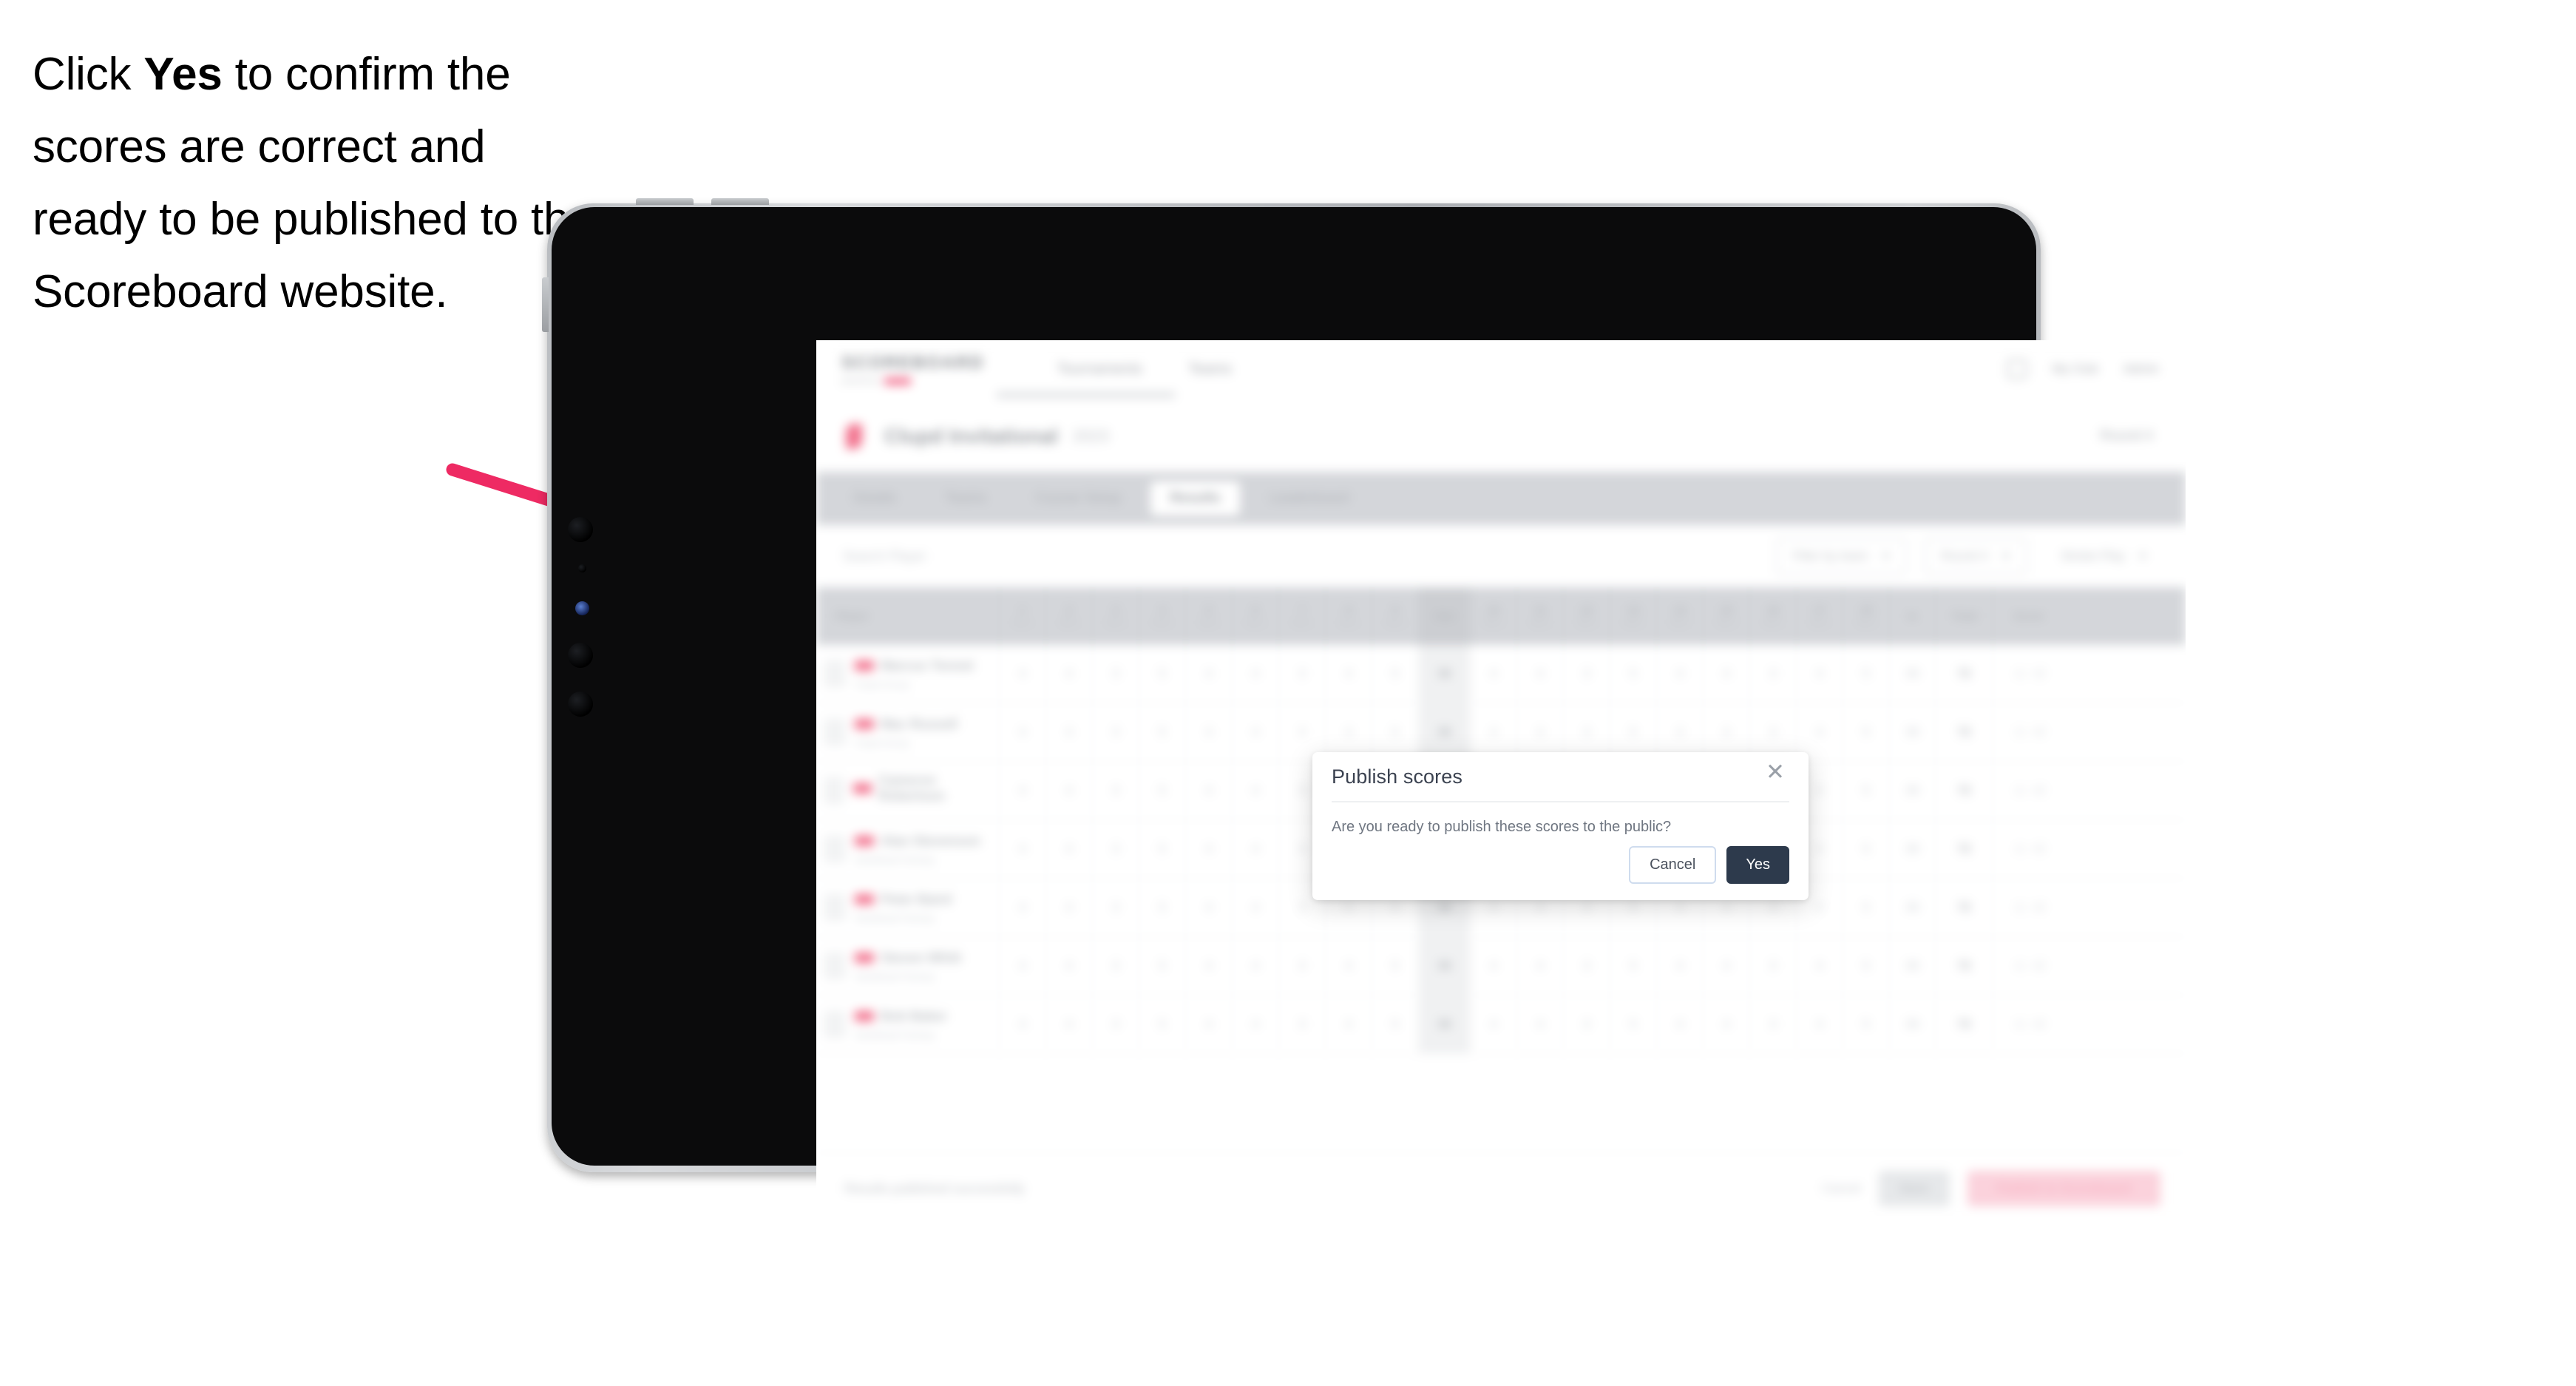  Describe the element at coordinates (1195, 498) in the screenshot. I see `tab-results: Results` at that location.